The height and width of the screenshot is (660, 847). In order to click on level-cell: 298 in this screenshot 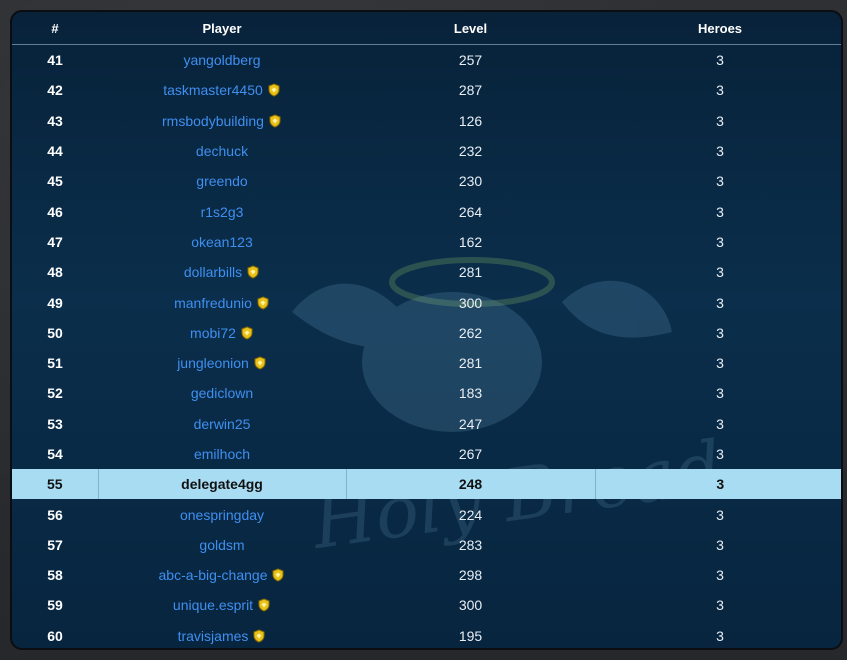, I will do `click(470, 575)`.